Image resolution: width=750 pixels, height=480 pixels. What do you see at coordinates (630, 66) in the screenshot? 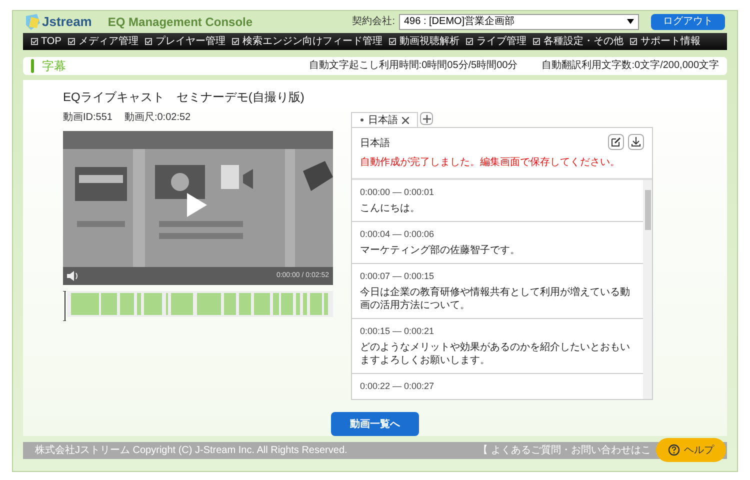
I see `usage-stat: 自動翻訳利用文字数:0文字/200,000文字` at bounding box center [630, 66].